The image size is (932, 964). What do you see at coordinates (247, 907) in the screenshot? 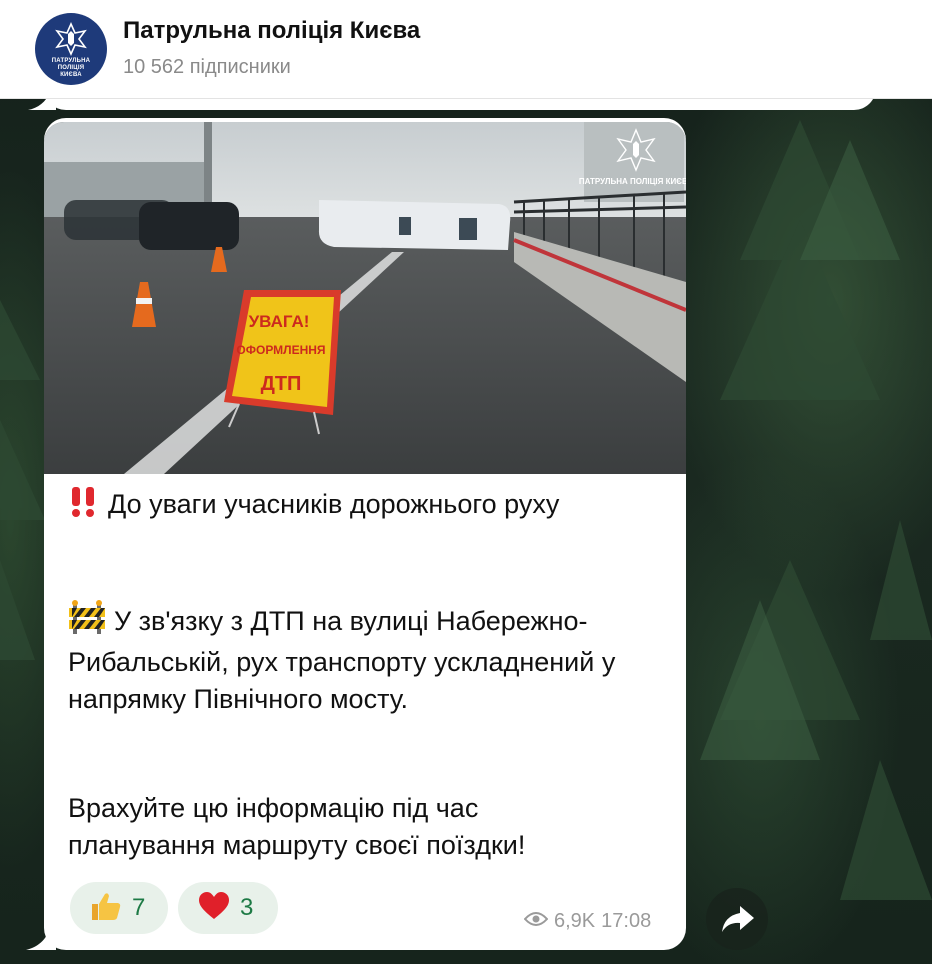
I see `reaction-count-heart: 3` at bounding box center [247, 907].